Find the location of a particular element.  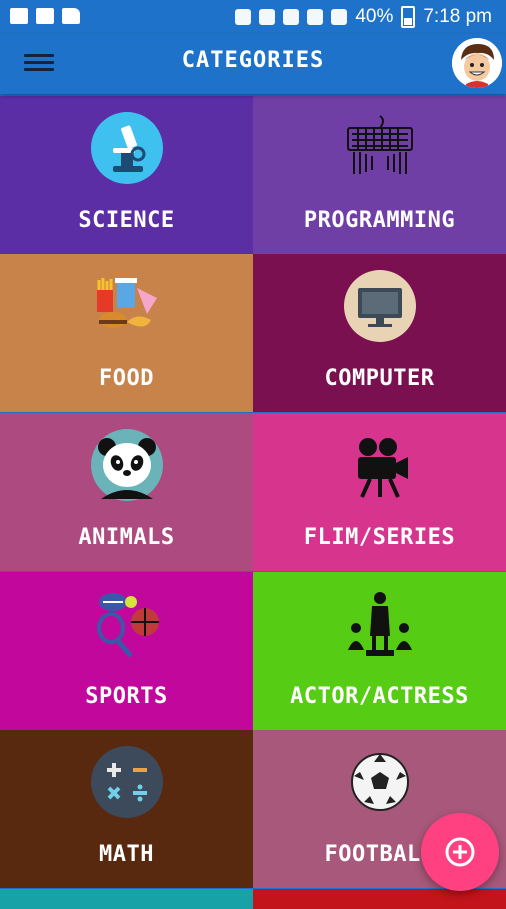

sports-balls-icon is located at coordinates (127, 624).